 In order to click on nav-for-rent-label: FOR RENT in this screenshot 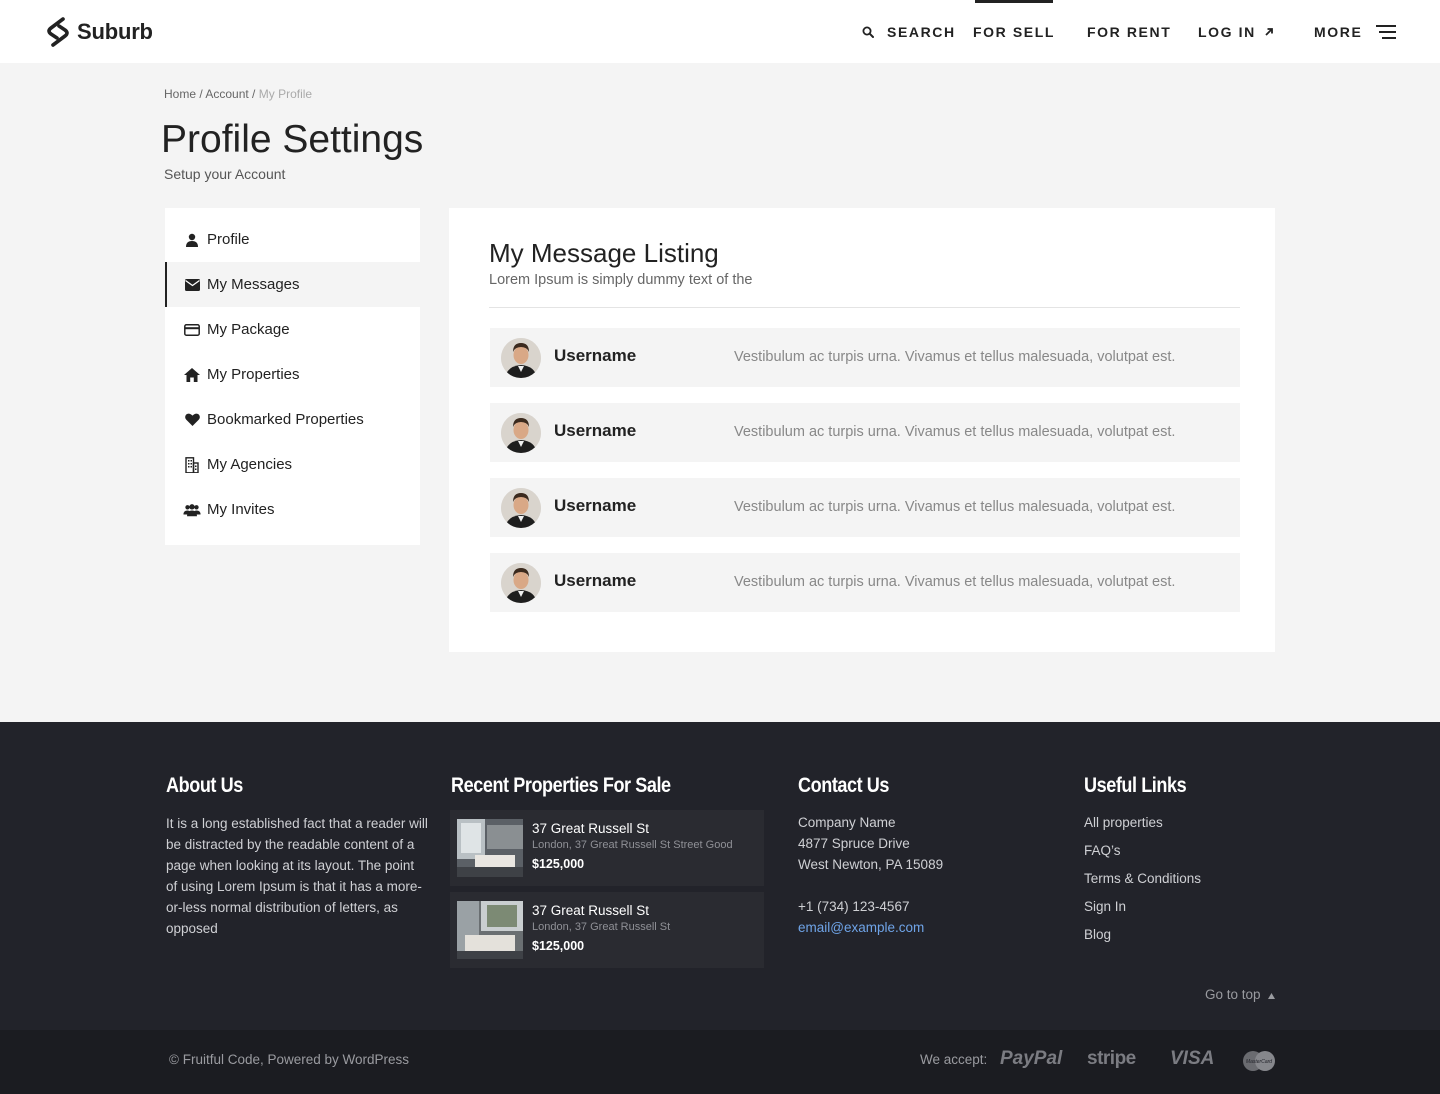, I will do `click(1129, 31)`.